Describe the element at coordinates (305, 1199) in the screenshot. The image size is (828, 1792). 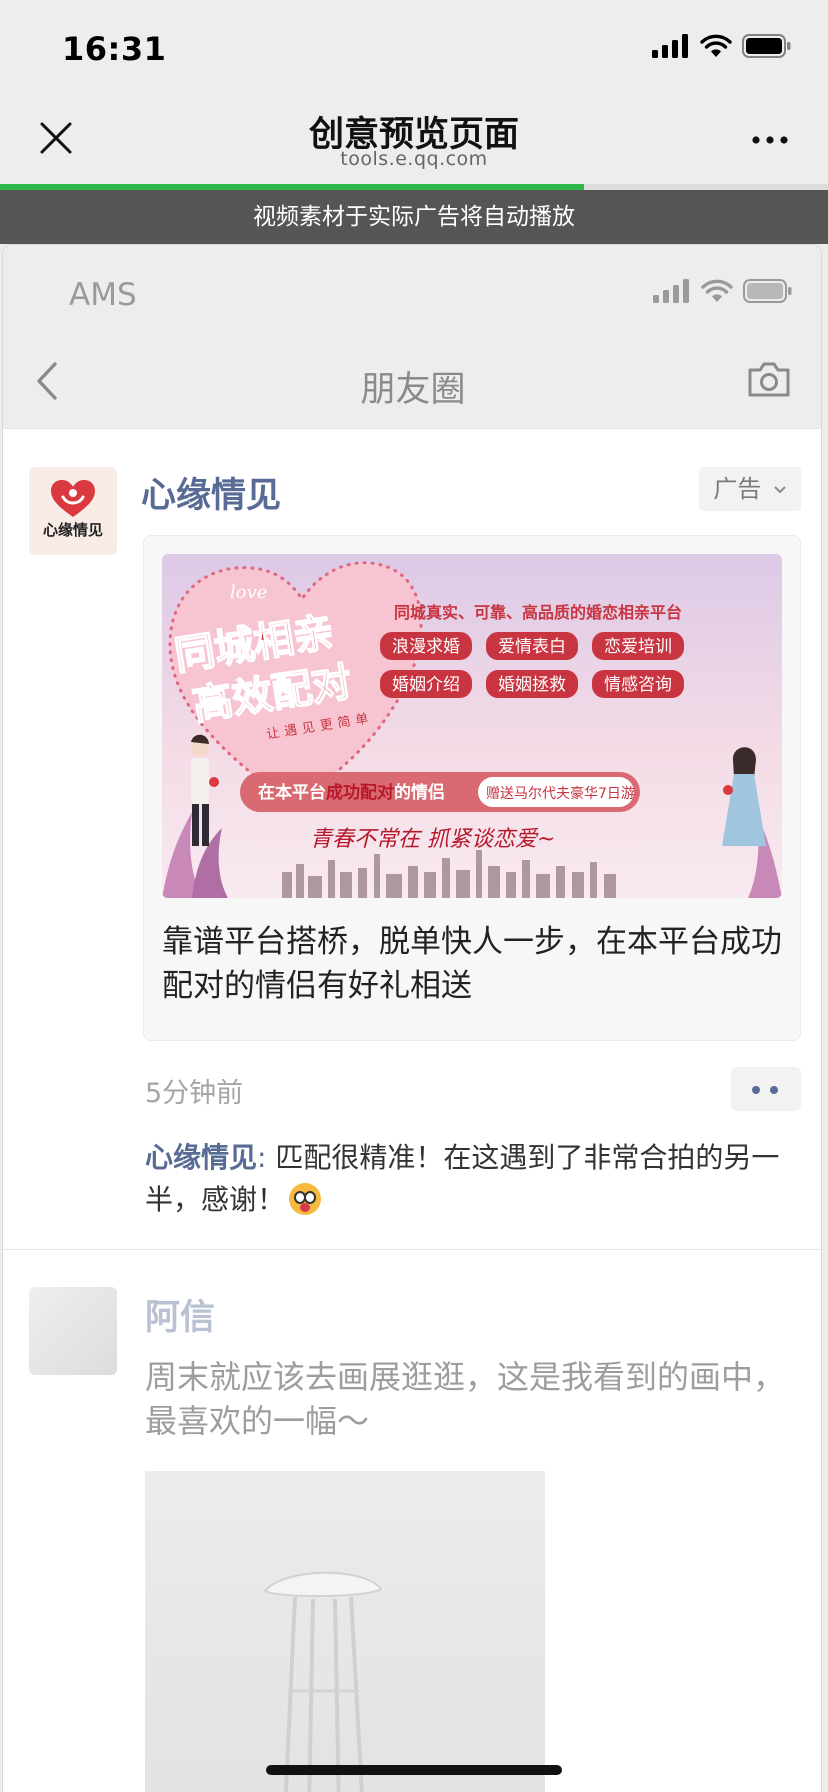
I see `tongue-face-emoji-icon` at that location.